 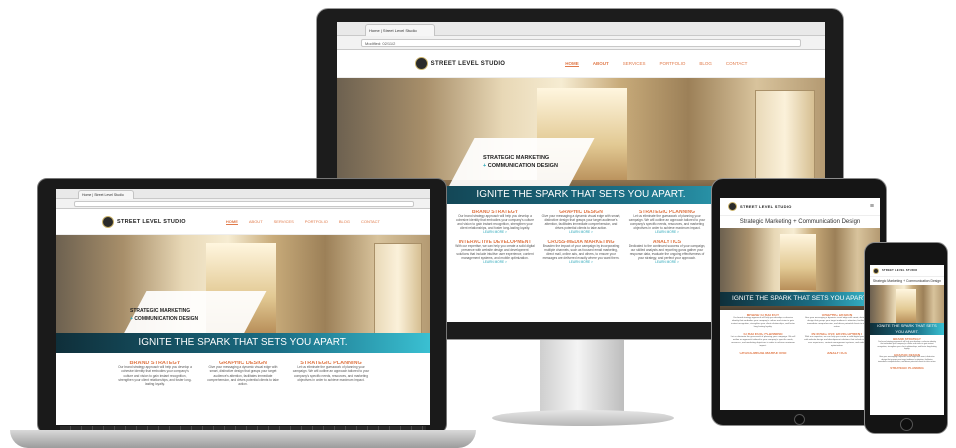 I want to click on site-header: STREET LEVEL STUDIO, so click(x=907, y=271).